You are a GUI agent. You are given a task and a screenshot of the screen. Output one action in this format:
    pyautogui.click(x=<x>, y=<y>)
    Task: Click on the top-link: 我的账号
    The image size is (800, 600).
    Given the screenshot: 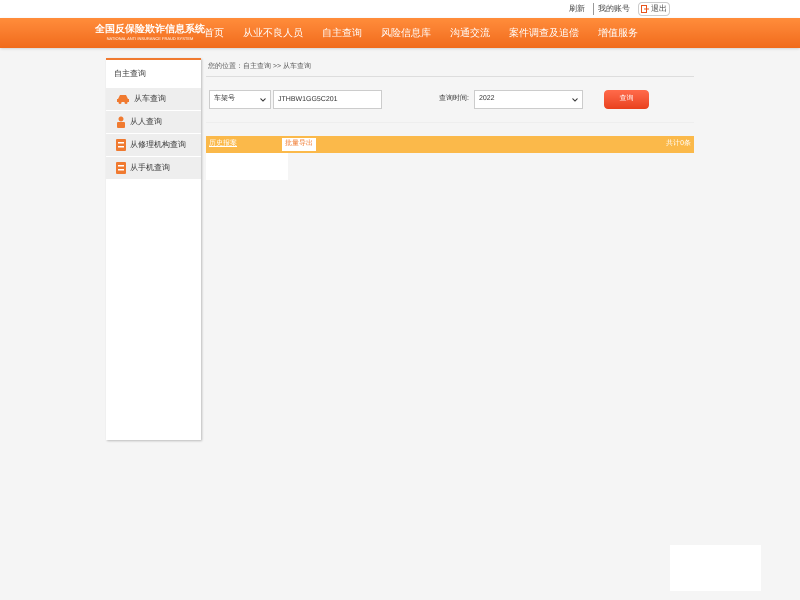 What is the action you would take?
    pyautogui.click(x=611, y=9)
    